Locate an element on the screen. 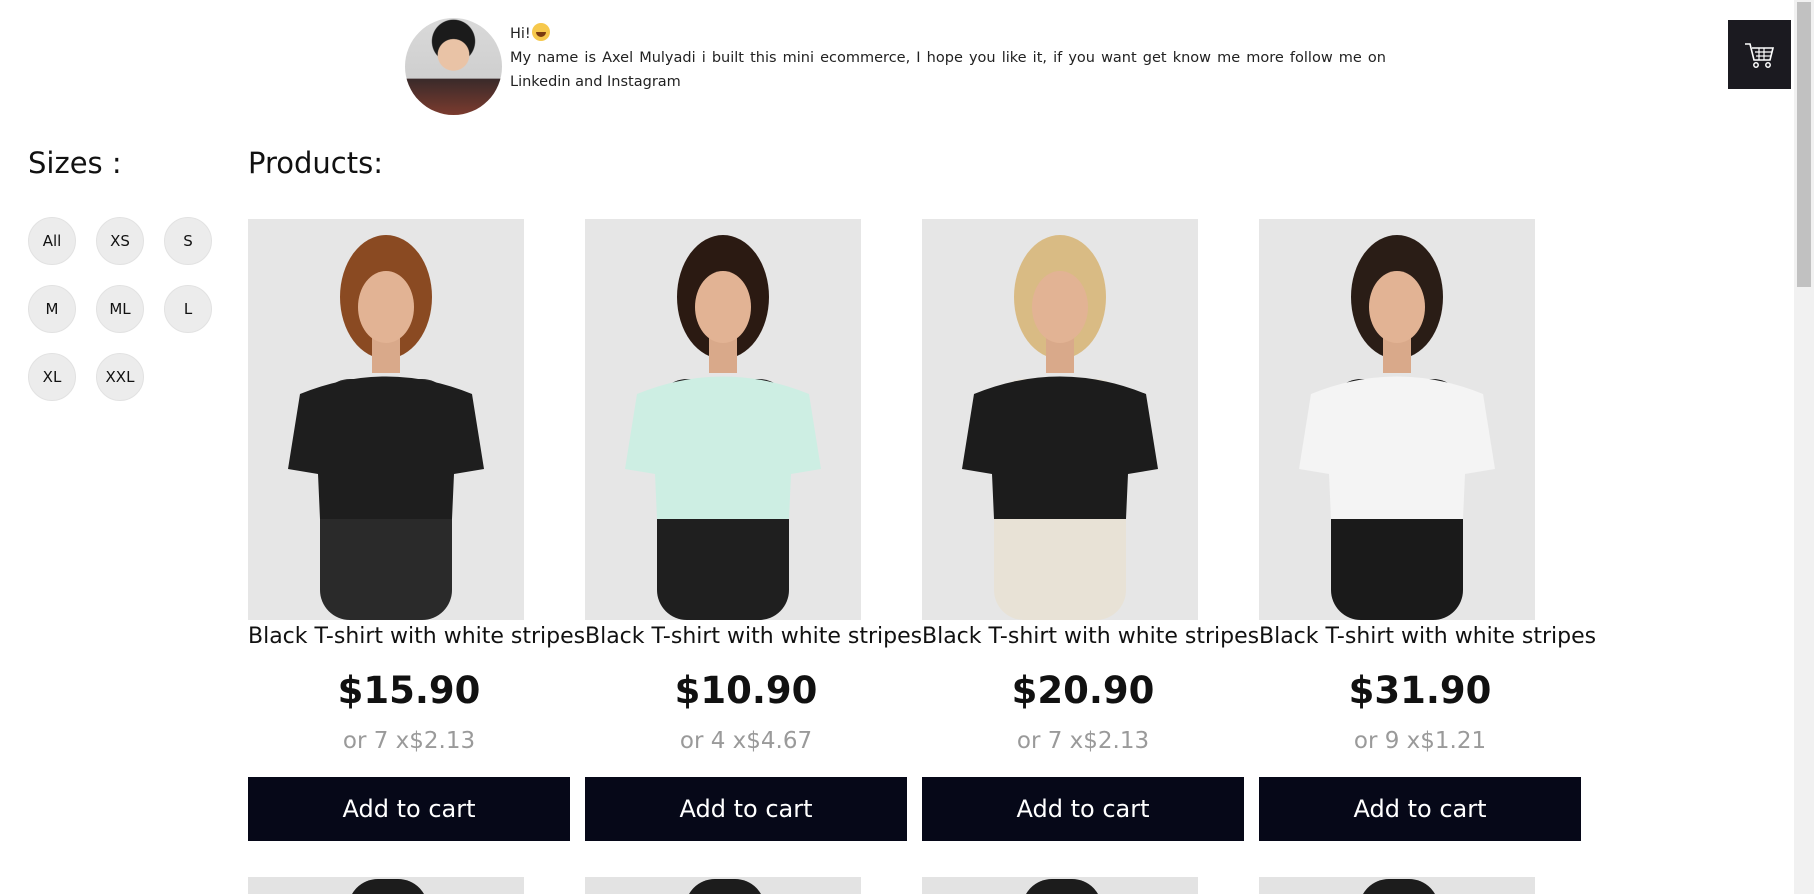 Image resolution: width=1814 pixels, height=894 pixels. cart-icon is located at coordinates (1759, 55).